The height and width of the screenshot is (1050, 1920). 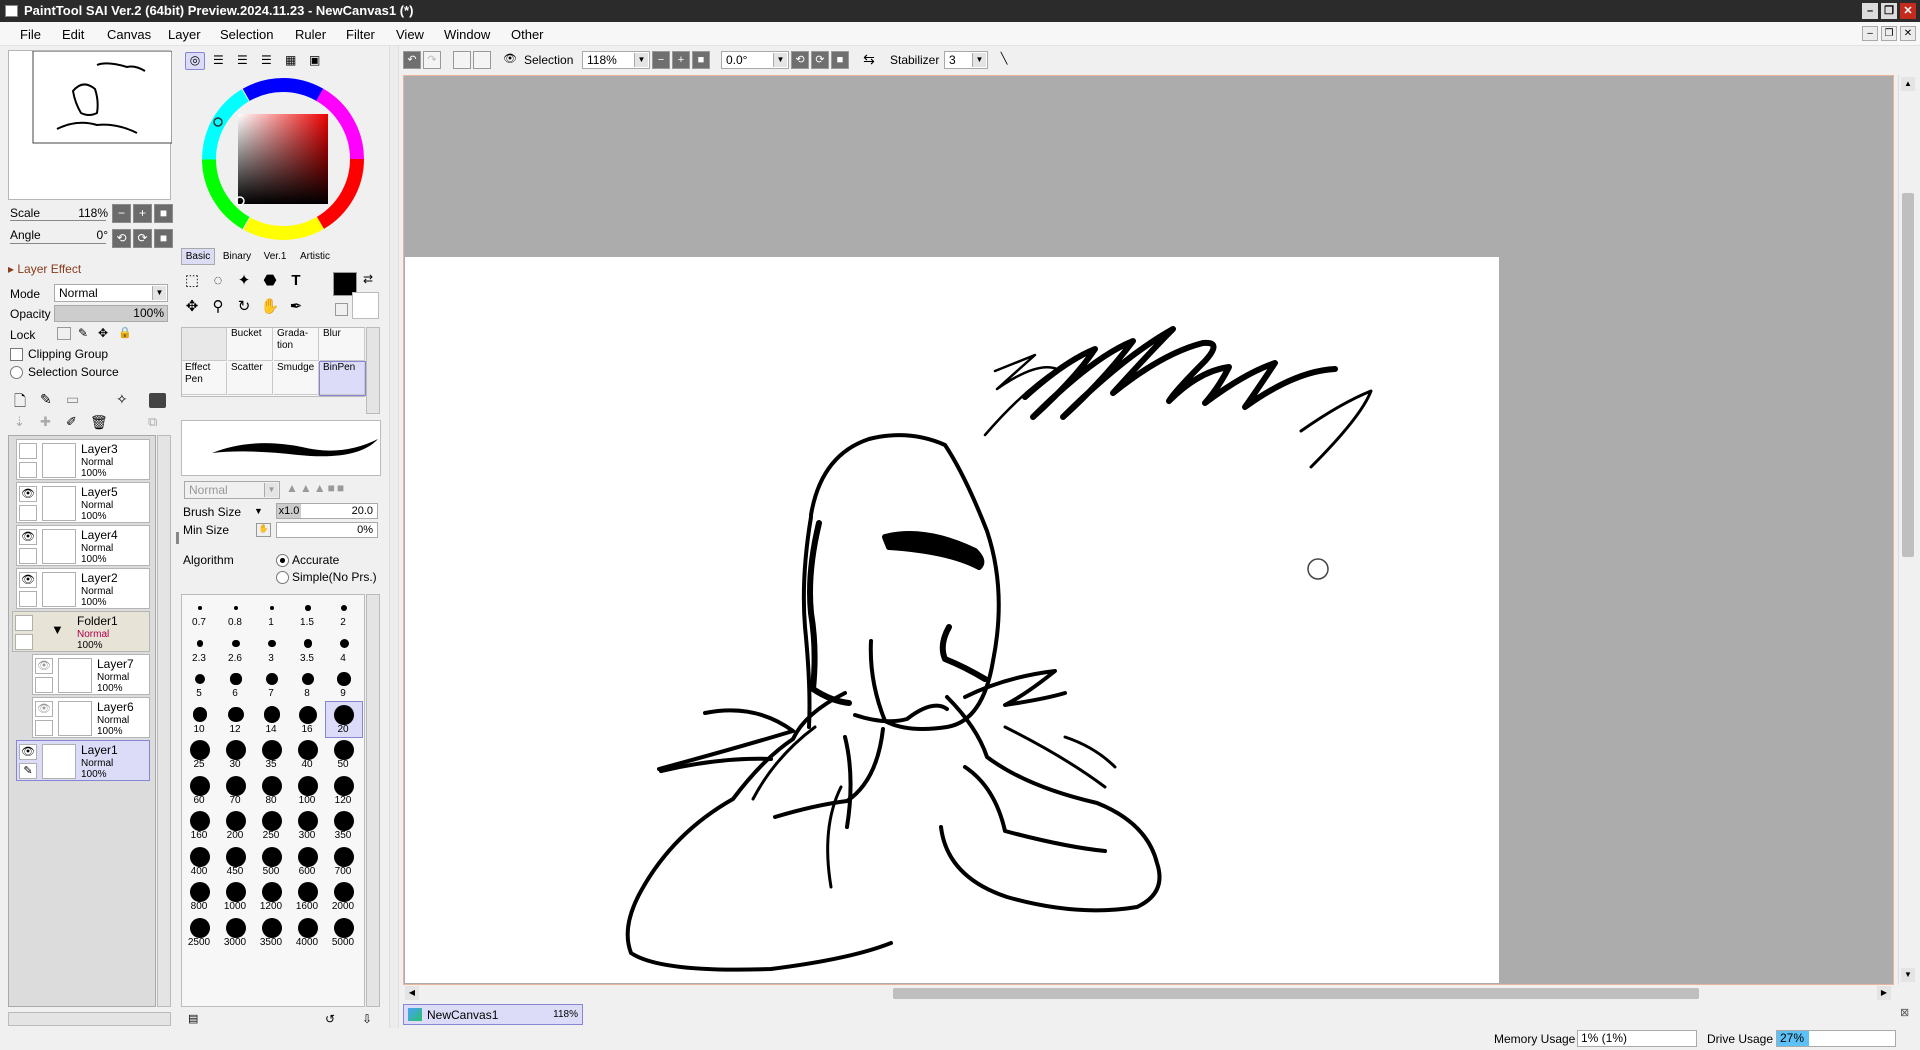 What do you see at coordinates (58, 243) in the screenshot?
I see `angle-slider` at bounding box center [58, 243].